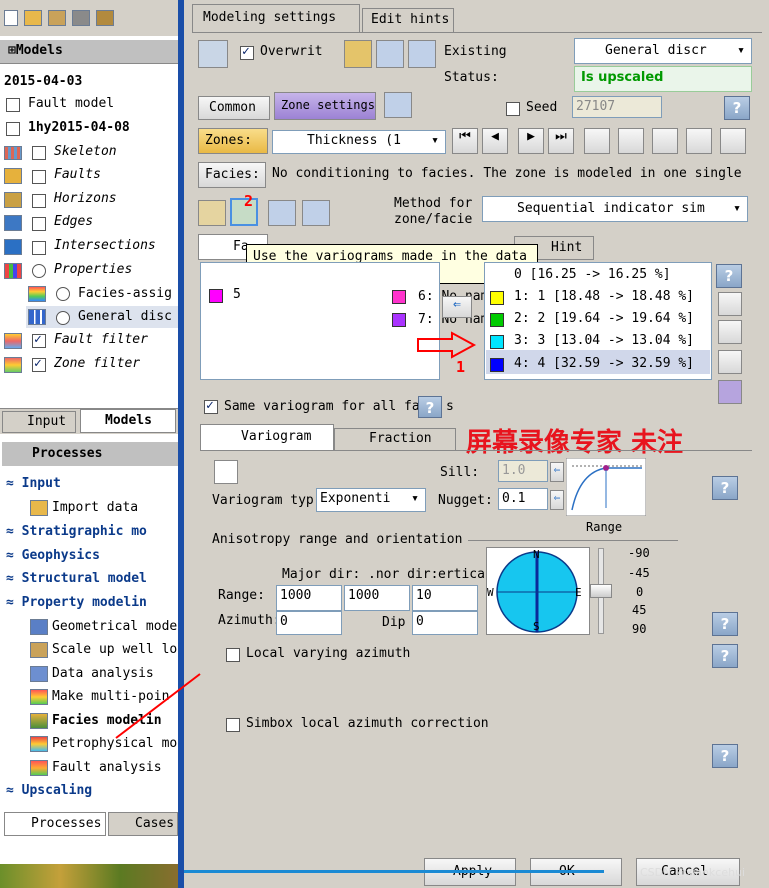  Describe the element at coordinates (267, 437) in the screenshot. I see `tab-variogram: Variogram` at that location.